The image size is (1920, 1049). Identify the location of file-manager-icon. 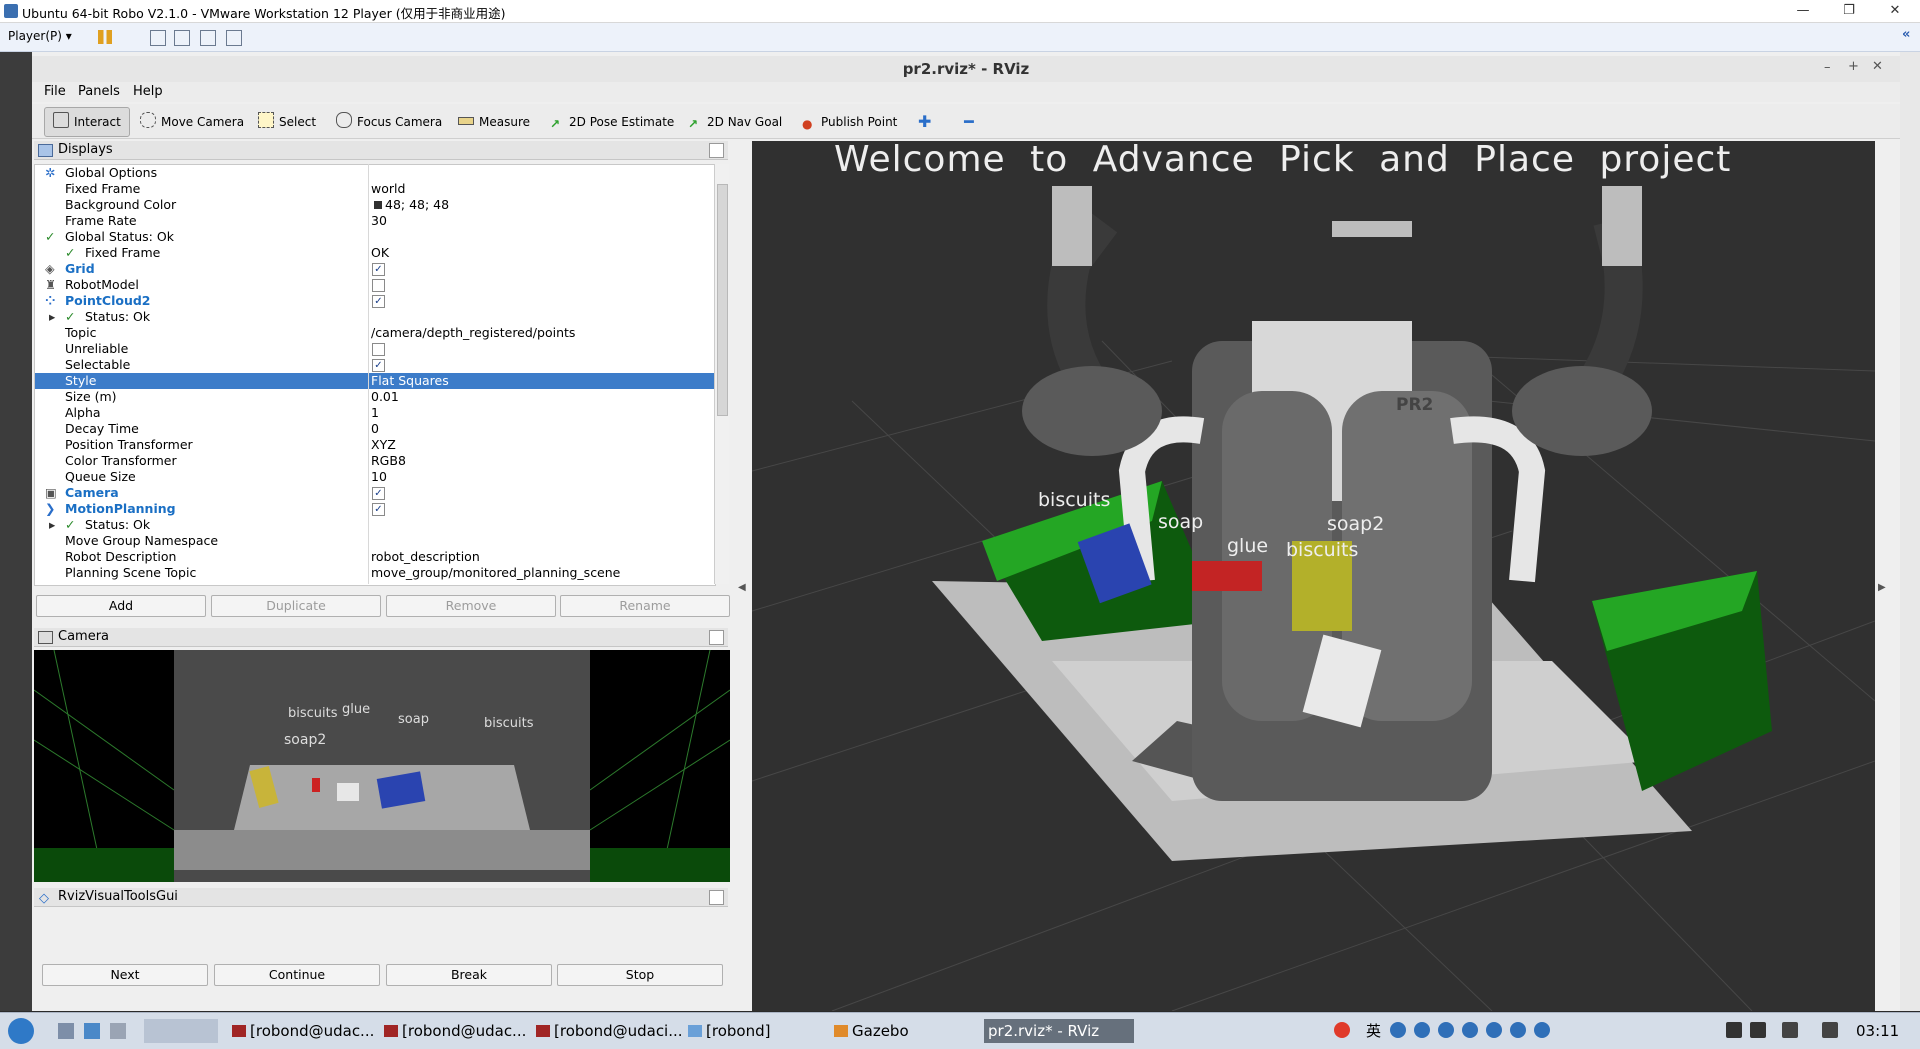
(92, 1031).